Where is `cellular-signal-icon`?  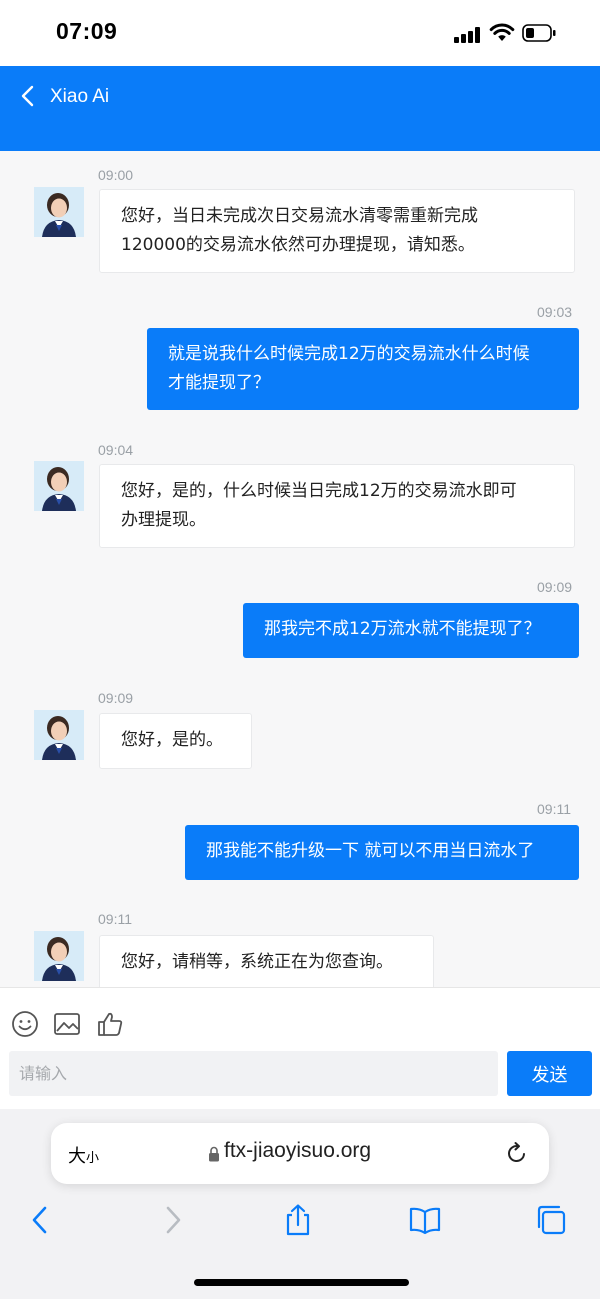
cellular-signal-icon is located at coordinates (468, 35).